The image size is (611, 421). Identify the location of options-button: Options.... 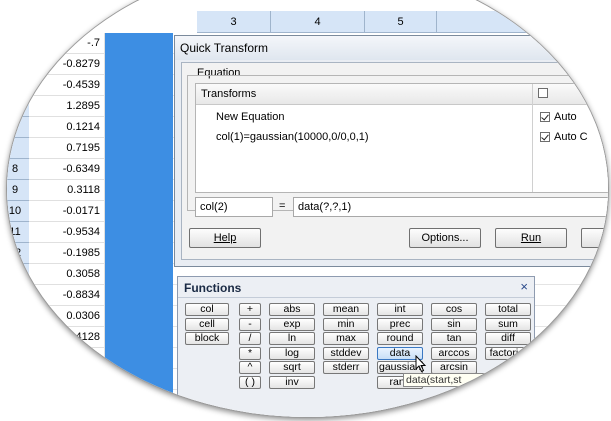
(445, 238).